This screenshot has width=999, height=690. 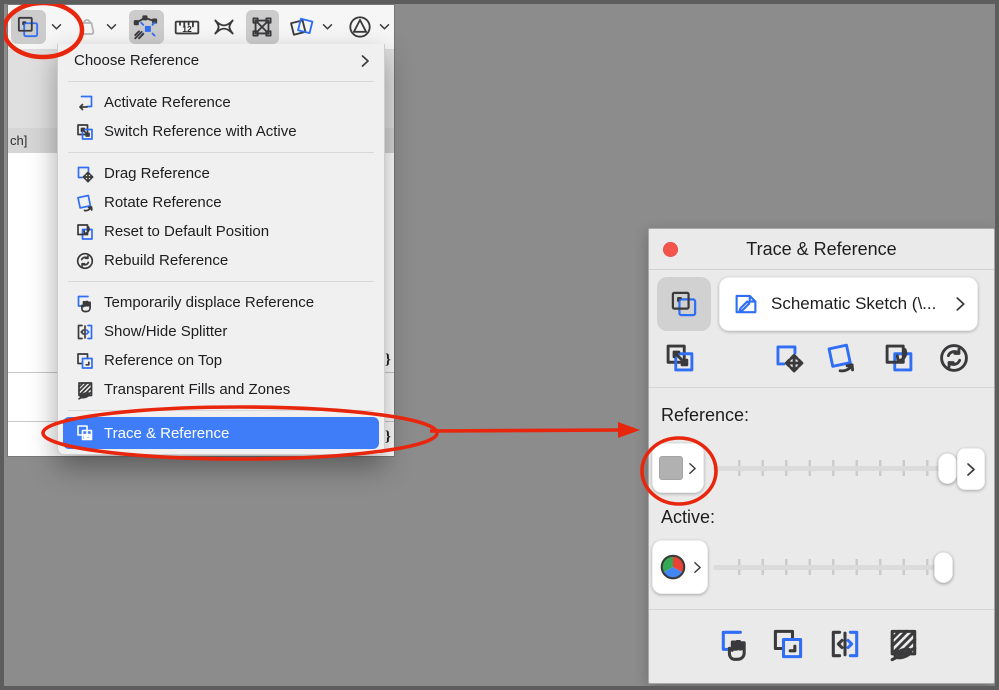 I want to click on gravity-menu-chevron, so click(x=111, y=27).